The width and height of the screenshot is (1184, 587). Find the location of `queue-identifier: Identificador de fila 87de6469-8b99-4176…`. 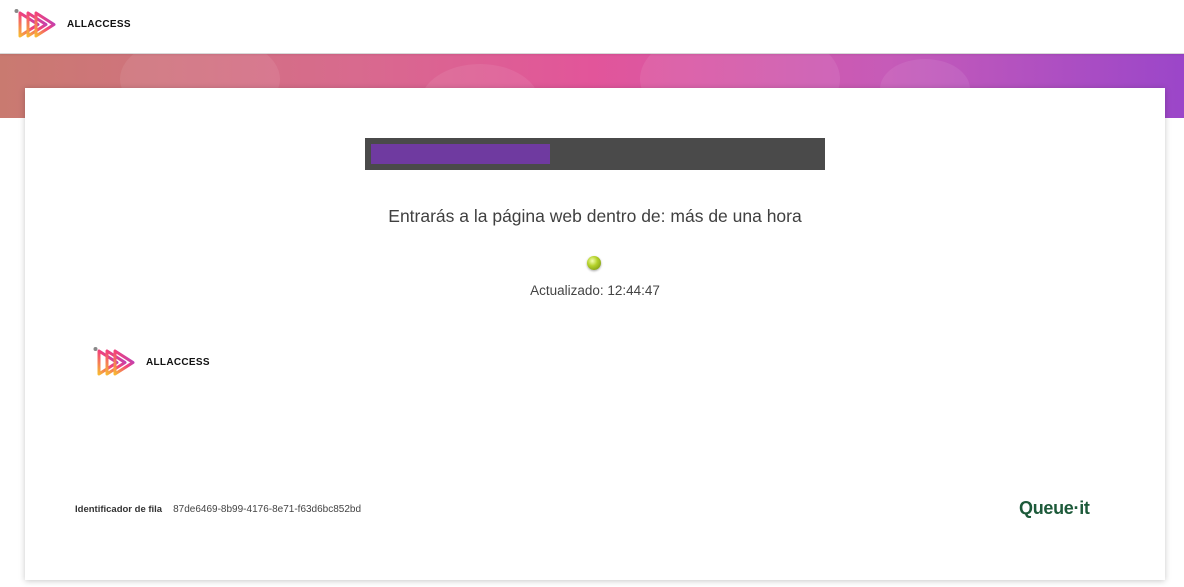

queue-identifier: Identificador de fila 87de6469-8b99-4176… is located at coordinates (218, 509).